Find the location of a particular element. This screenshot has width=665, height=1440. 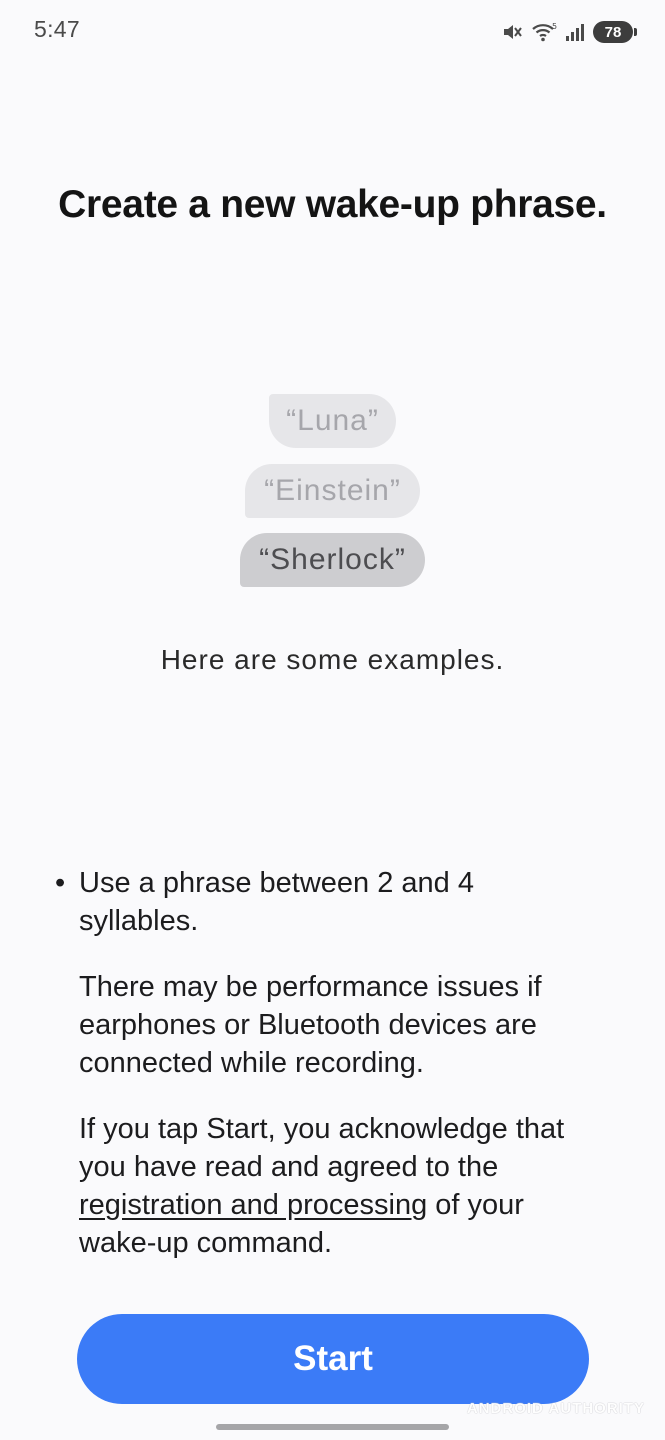

status-time: 5:47 is located at coordinates (57, 29).